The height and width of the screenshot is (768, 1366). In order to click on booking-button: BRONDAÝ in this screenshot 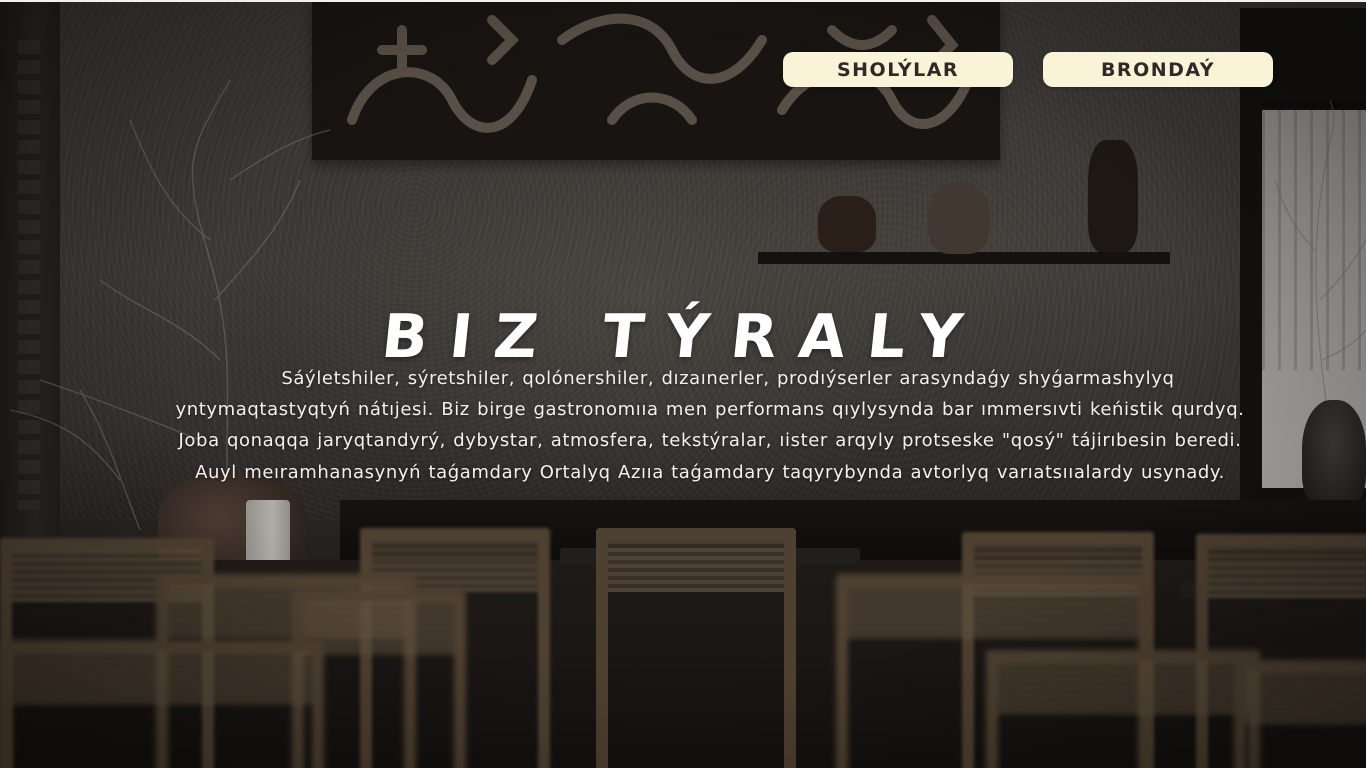, I will do `click(1158, 69)`.